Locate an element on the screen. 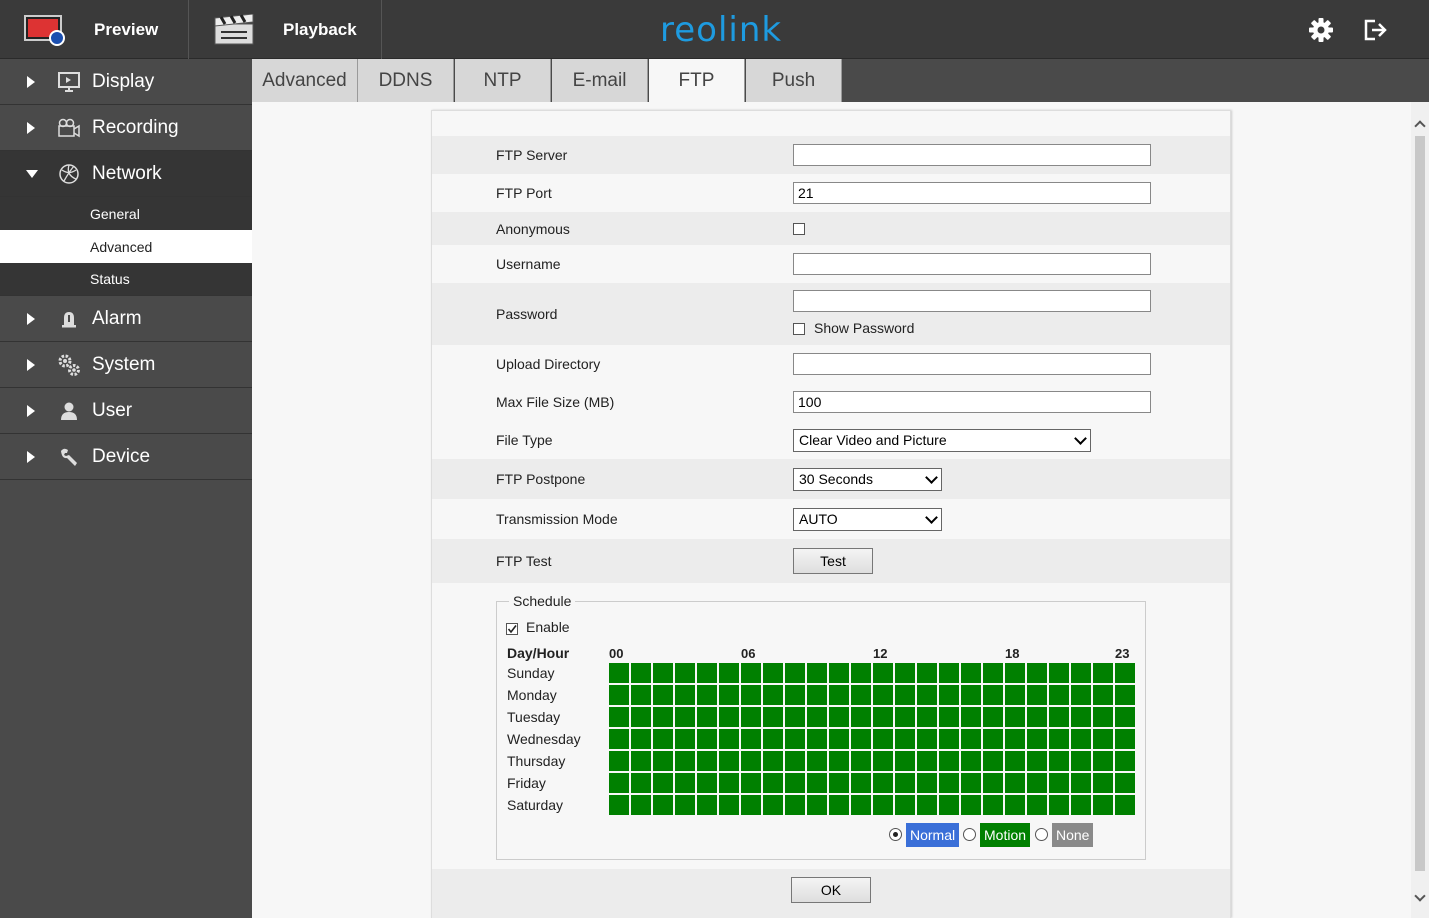 Image resolution: width=1429 pixels, height=918 pixels. sidebar-subitem-status: Status is located at coordinates (126, 279).